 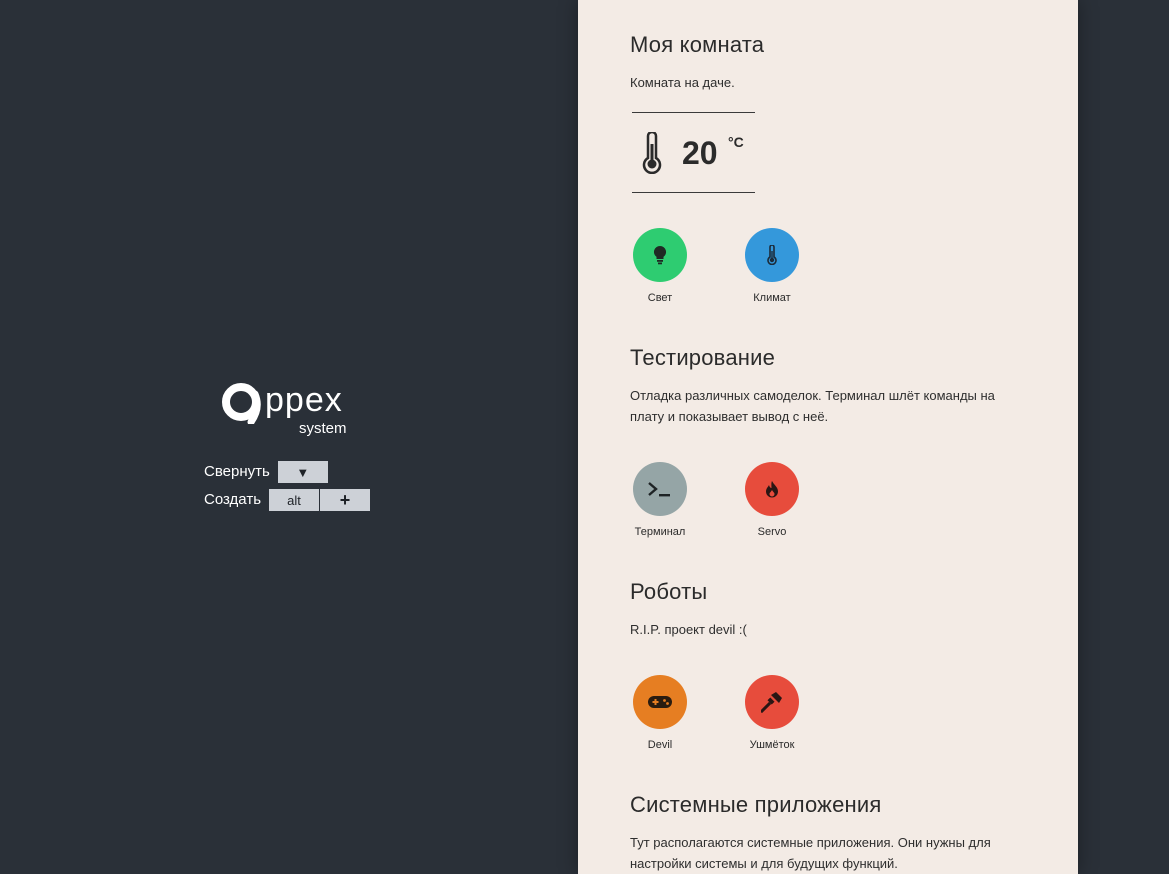 What do you see at coordinates (660, 298) in the screenshot?
I see `app-light-label: Свет` at bounding box center [660, 298].